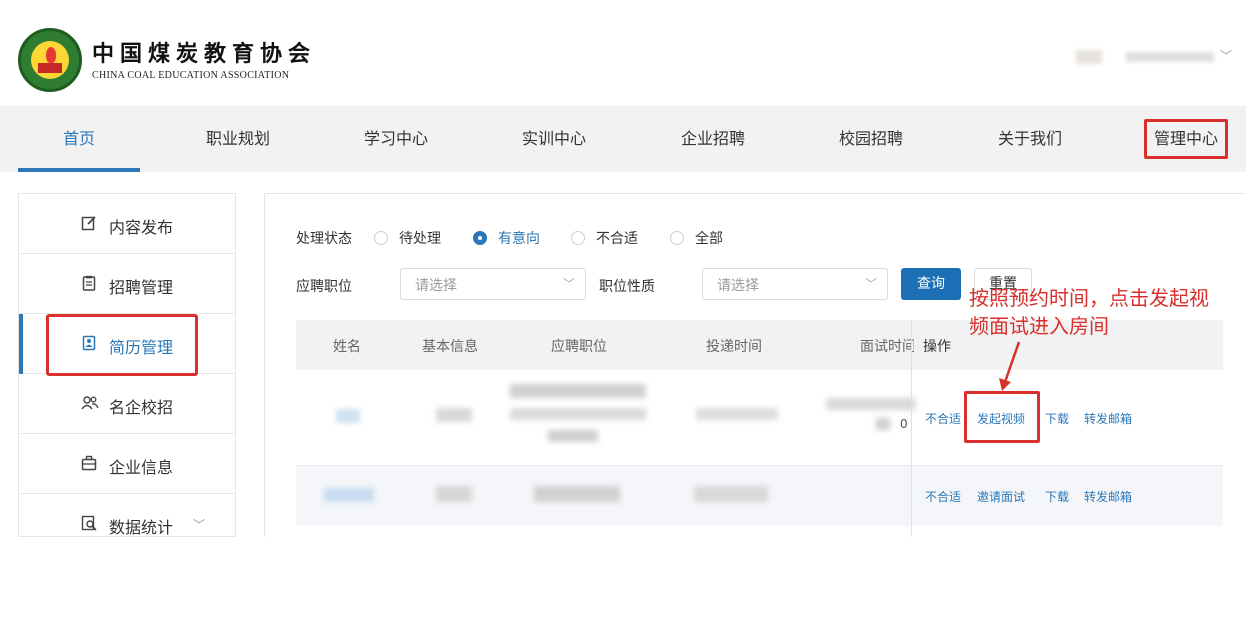  What do you see at coordinates (713, 139) in the screenshot?
I see `nav-enterprise-recruit: 企业招聘` at bounding box center [713, 139].